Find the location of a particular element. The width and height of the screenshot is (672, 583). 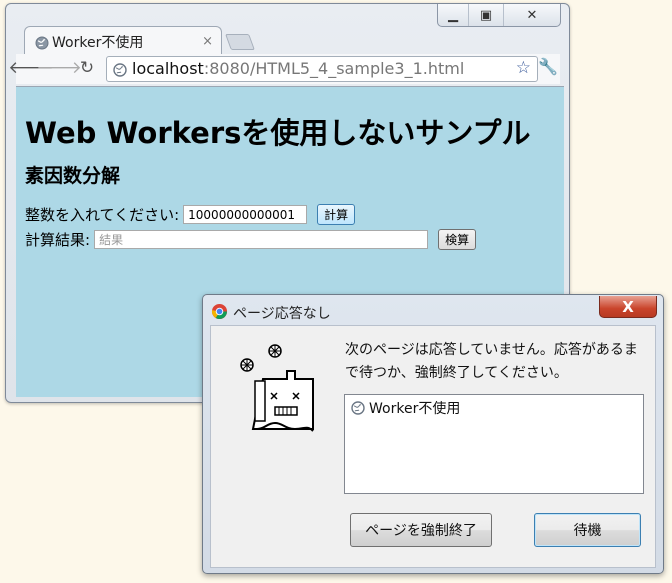

list-item-label: Worker不使用 is located at coordinates (415, 409).